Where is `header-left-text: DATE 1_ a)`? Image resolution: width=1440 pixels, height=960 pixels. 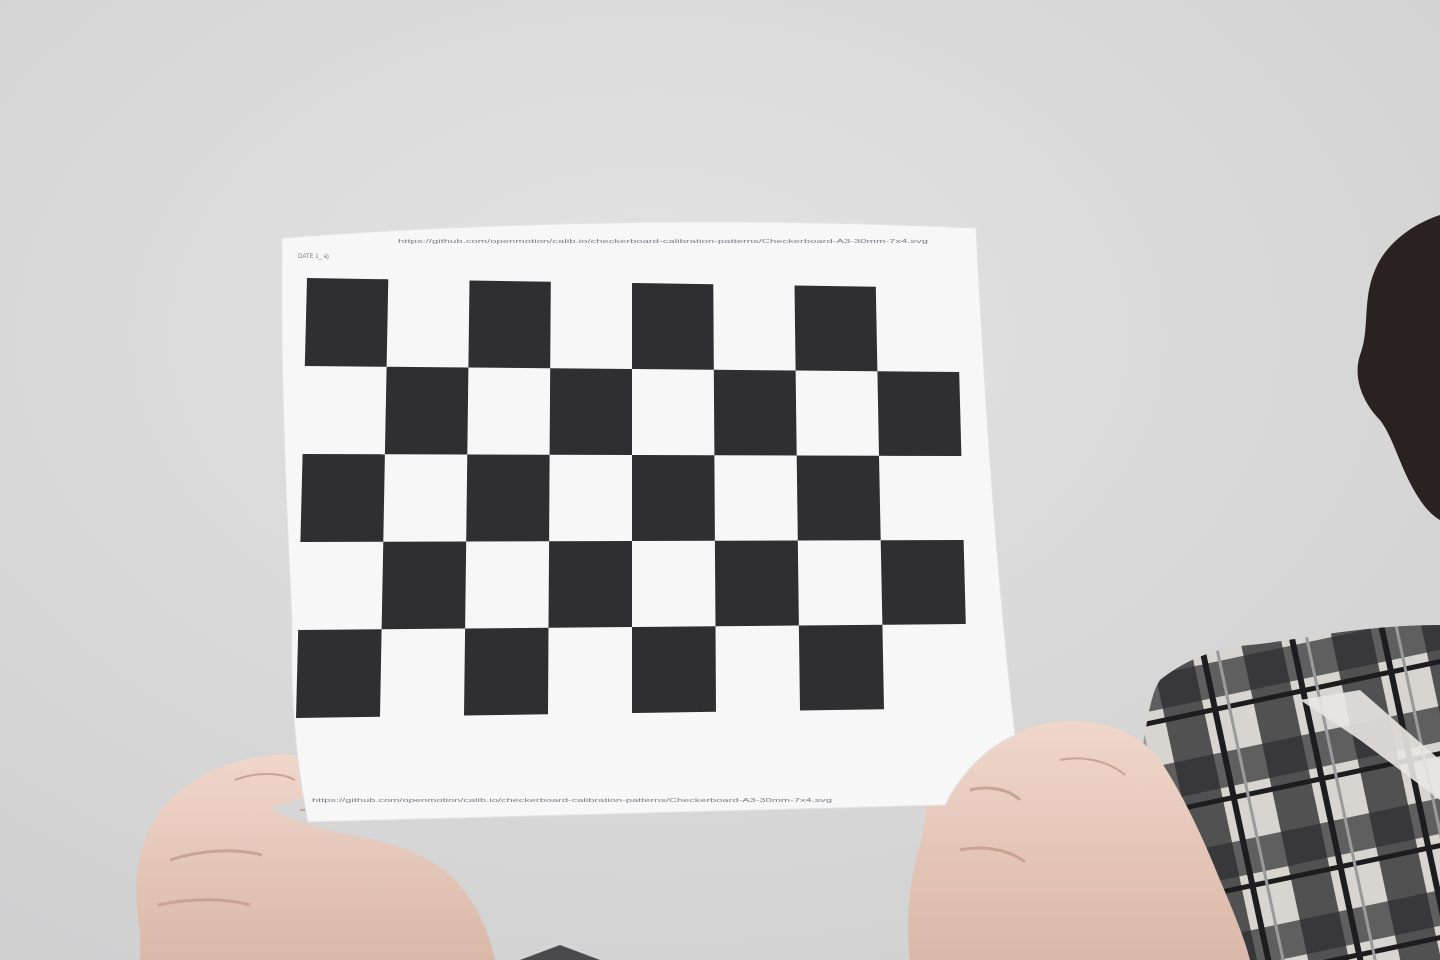
header-left-text: DATE 1_ a) is located at coordinates (313, 257).